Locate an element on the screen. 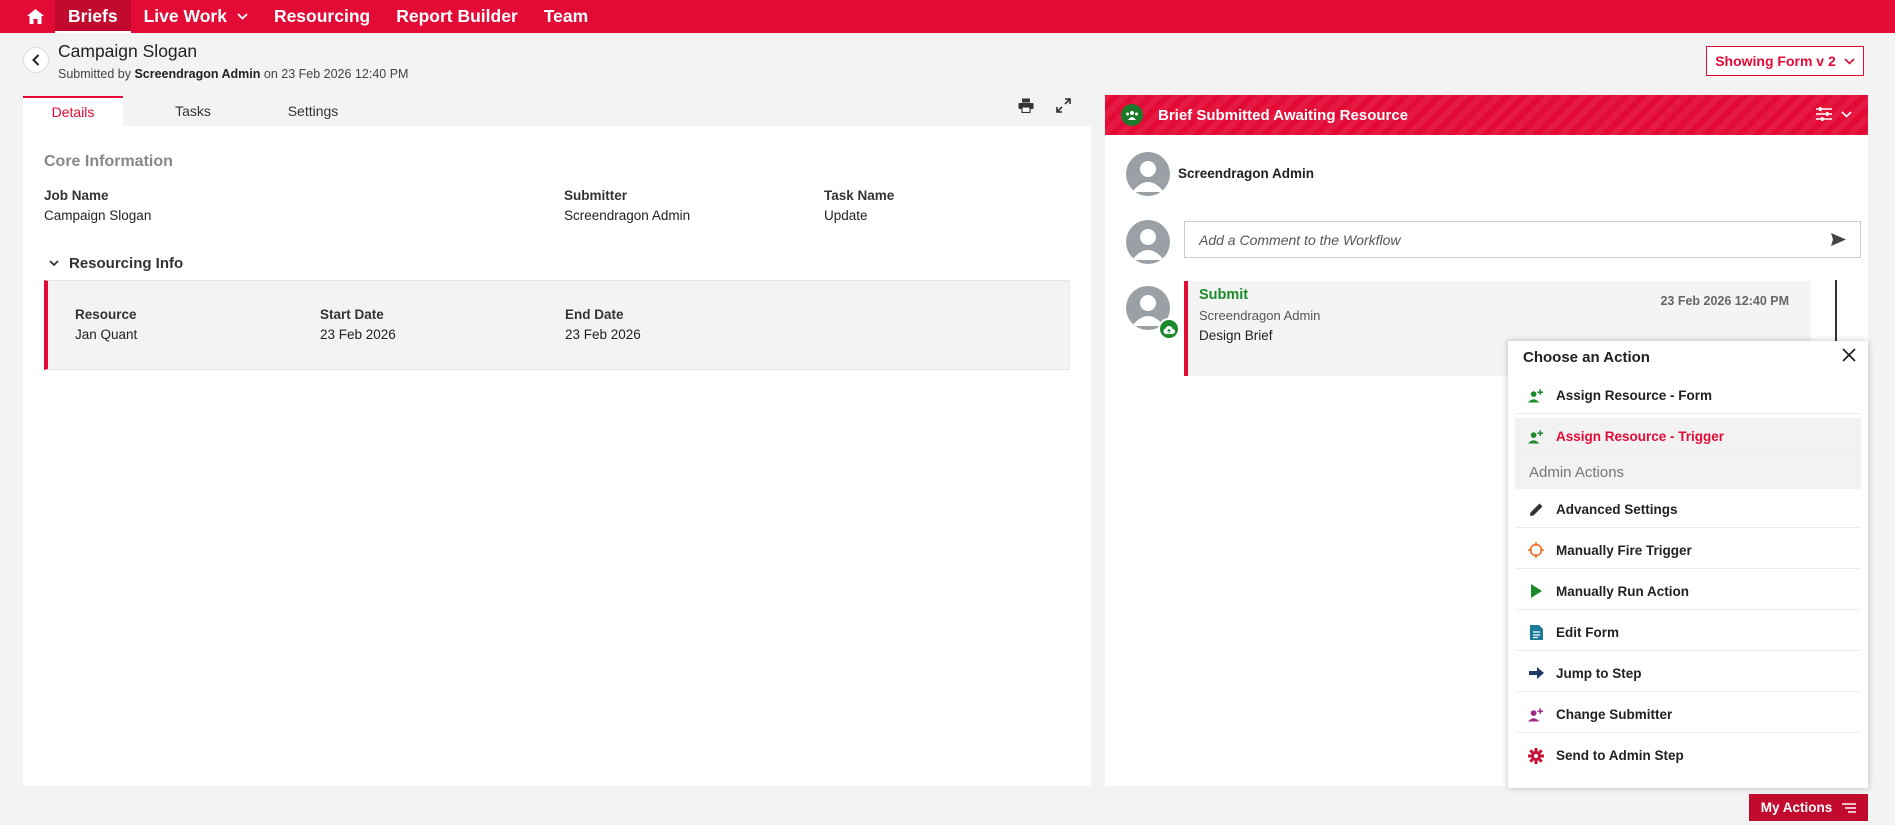 The width and height of the screenshot is (1895, 825). my-actions-button: My Actions is located at coordinates (1808, 807).